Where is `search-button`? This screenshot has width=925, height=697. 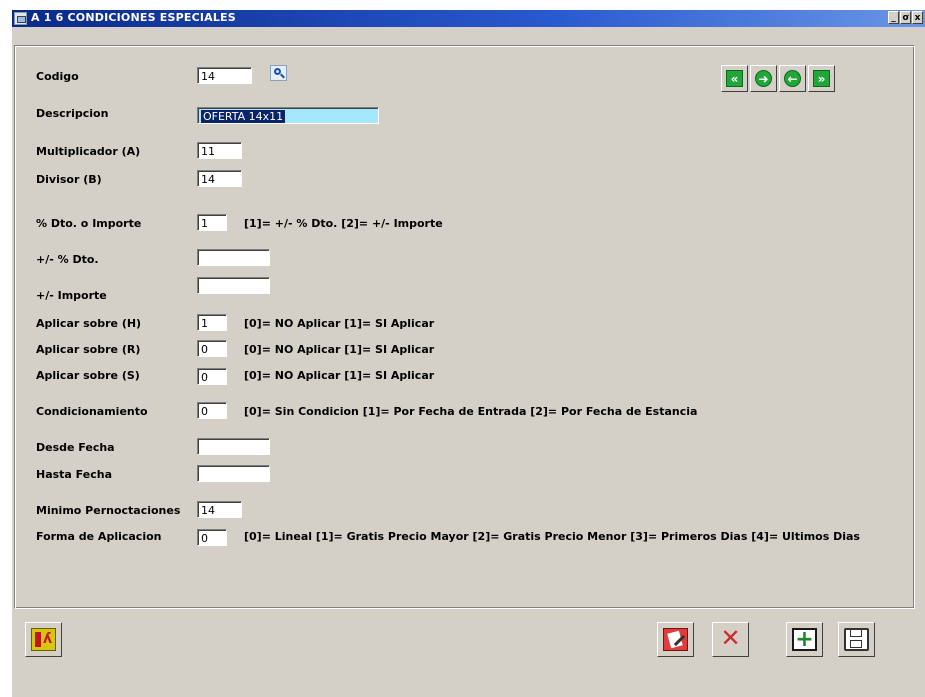
search-button is located at coordinates (278, 73).